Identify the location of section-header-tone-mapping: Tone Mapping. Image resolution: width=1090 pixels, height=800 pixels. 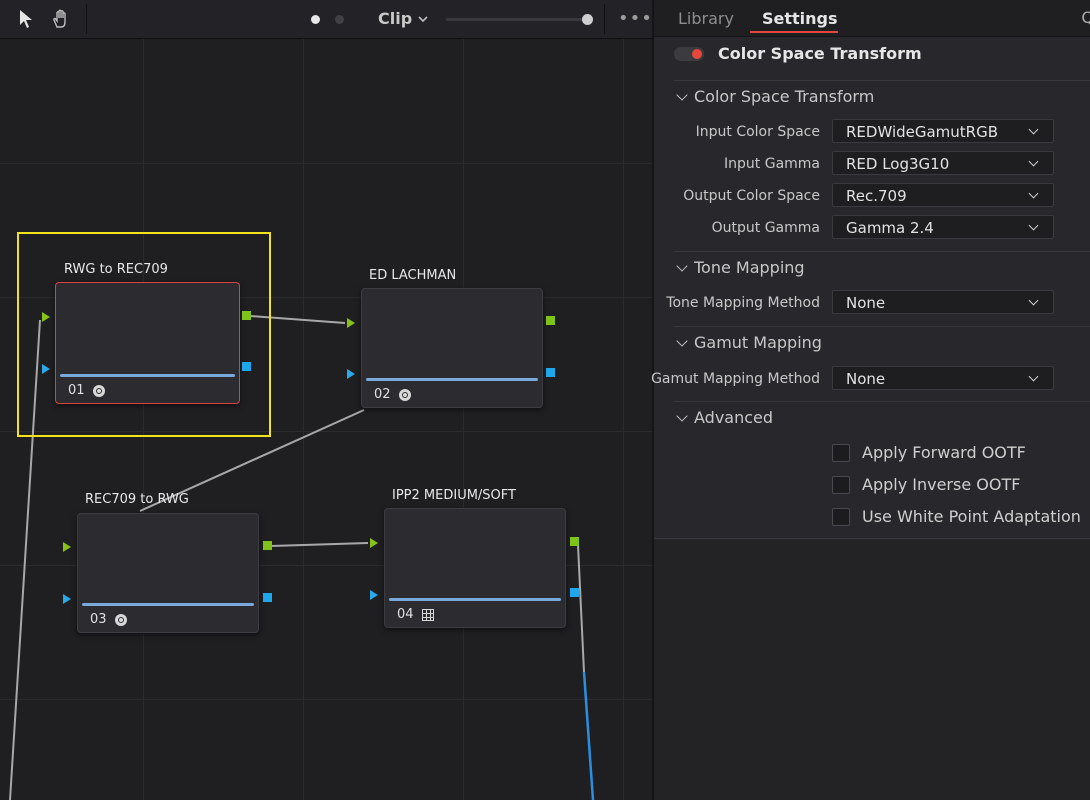
(740, 267).